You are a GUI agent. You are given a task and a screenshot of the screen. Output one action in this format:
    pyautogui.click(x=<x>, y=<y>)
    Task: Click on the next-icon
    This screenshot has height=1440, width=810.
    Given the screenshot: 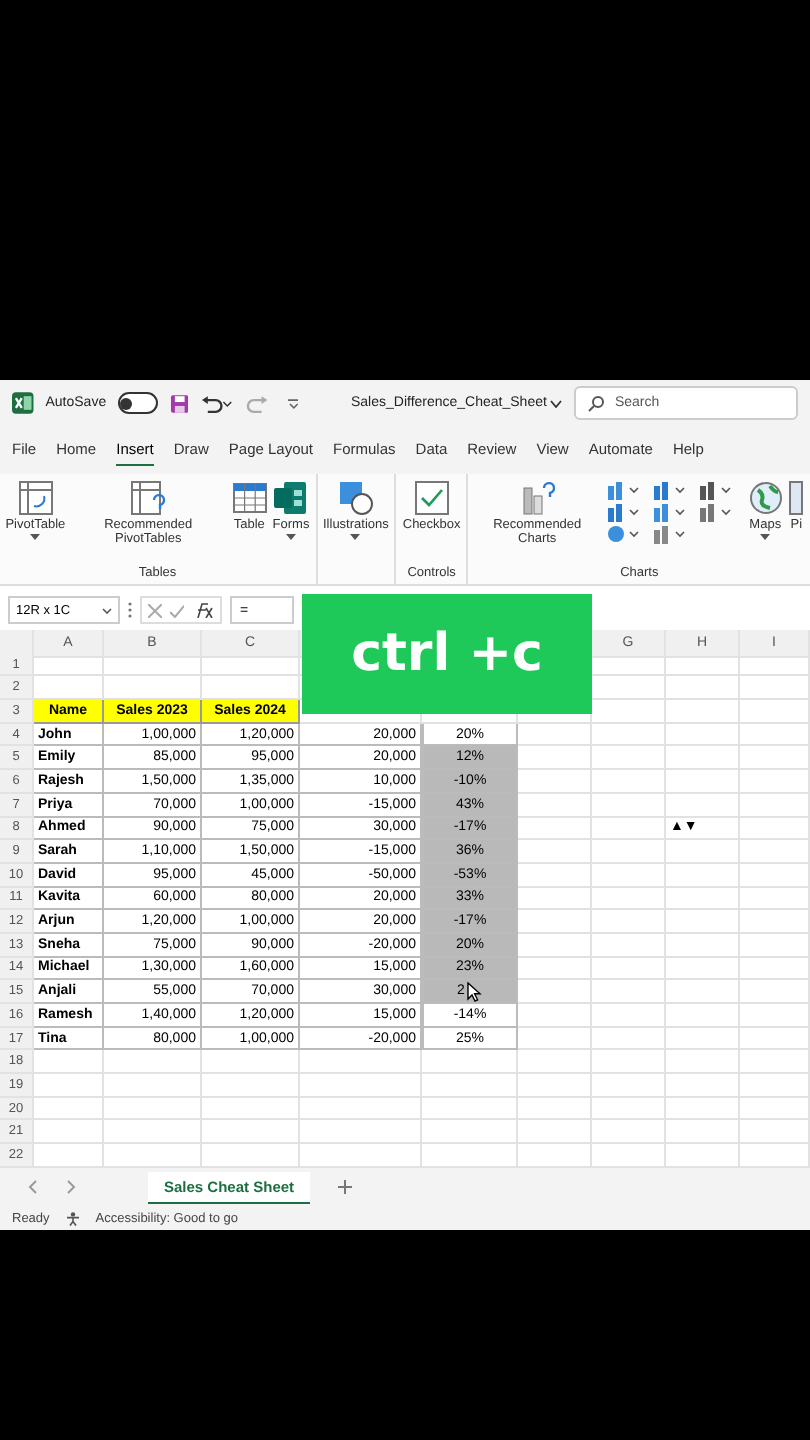 What is the action you would take?
    pyautogui.click(x=71, y=1187)
    